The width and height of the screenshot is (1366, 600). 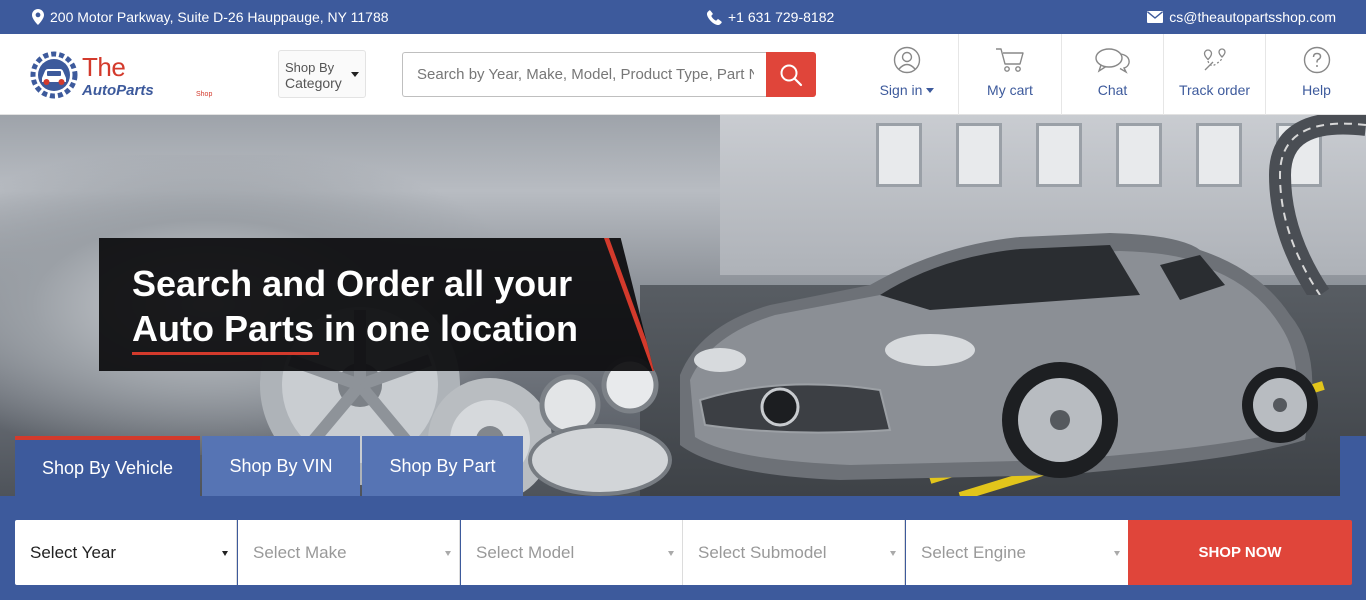 I want to click on map-pin-icon, so click(x=38, y=17).